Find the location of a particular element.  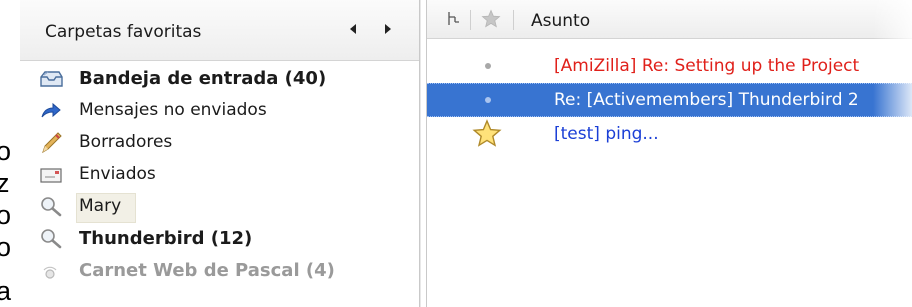

starred-star-icon is located at coordinates (487, 134).